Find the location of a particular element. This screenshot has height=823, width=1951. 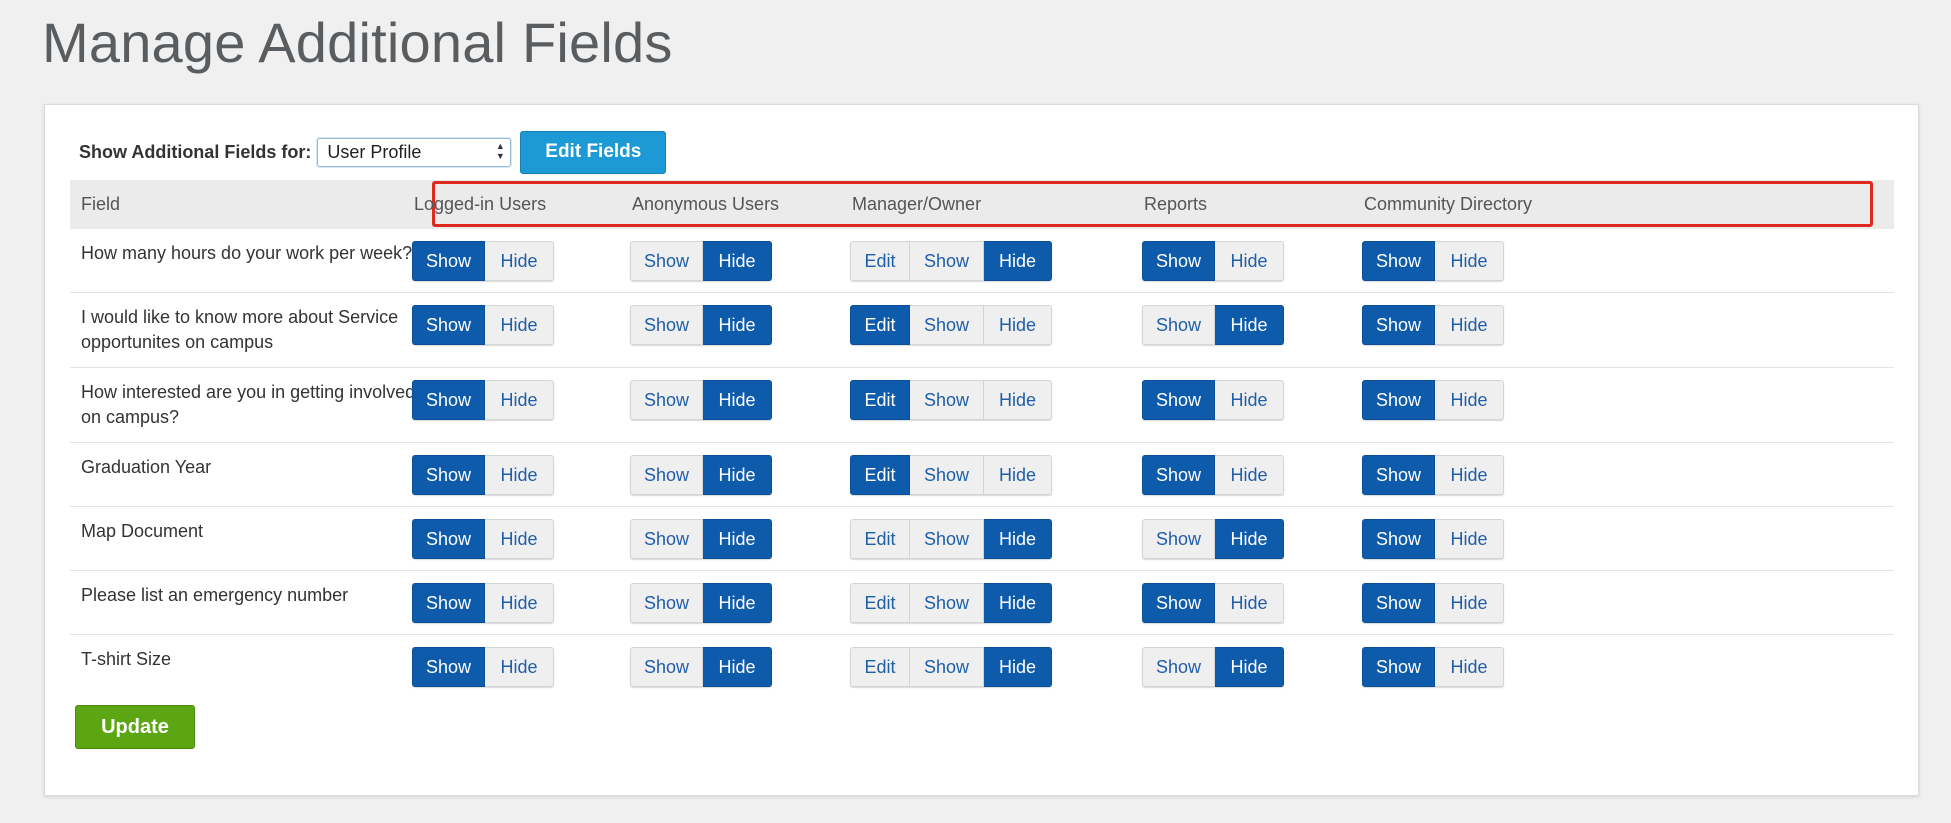

manager-owner-toggle-group: Edit Show Hide is located at coordinates (951, 603).